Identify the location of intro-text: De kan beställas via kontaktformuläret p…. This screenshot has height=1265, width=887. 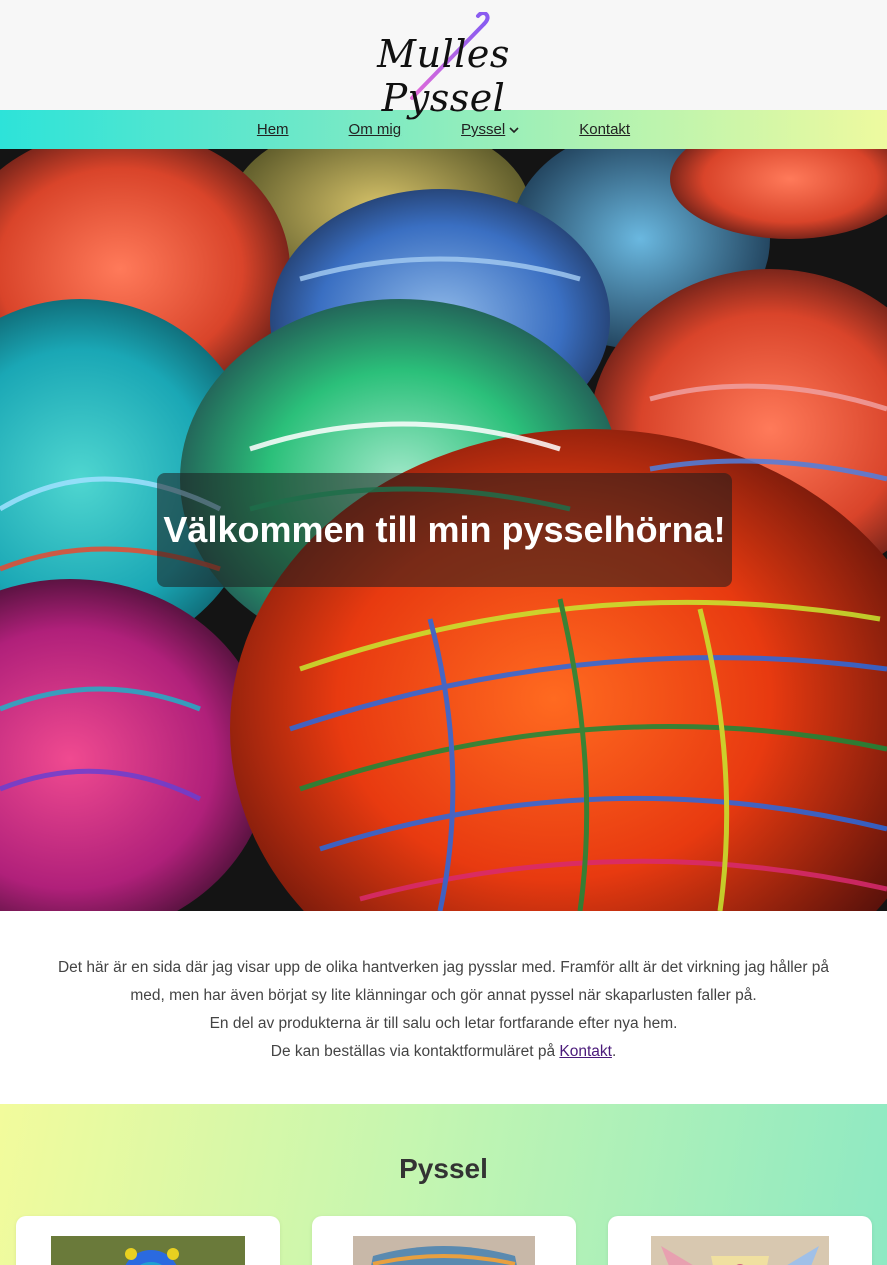
(415, 1051).